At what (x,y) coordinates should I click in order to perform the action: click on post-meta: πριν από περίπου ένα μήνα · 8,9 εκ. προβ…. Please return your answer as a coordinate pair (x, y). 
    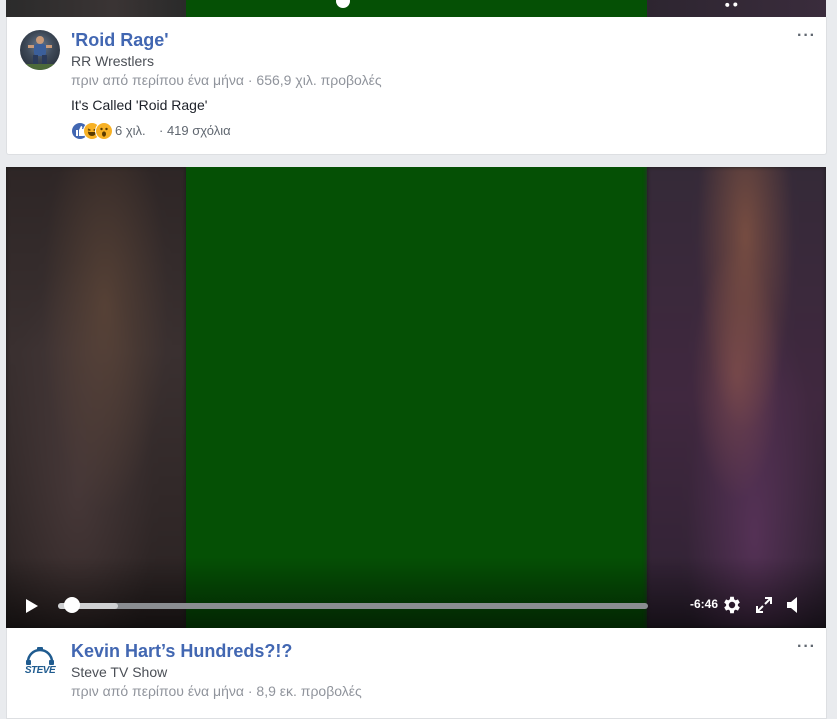
    Looking at the image, I should click on (216, 691).